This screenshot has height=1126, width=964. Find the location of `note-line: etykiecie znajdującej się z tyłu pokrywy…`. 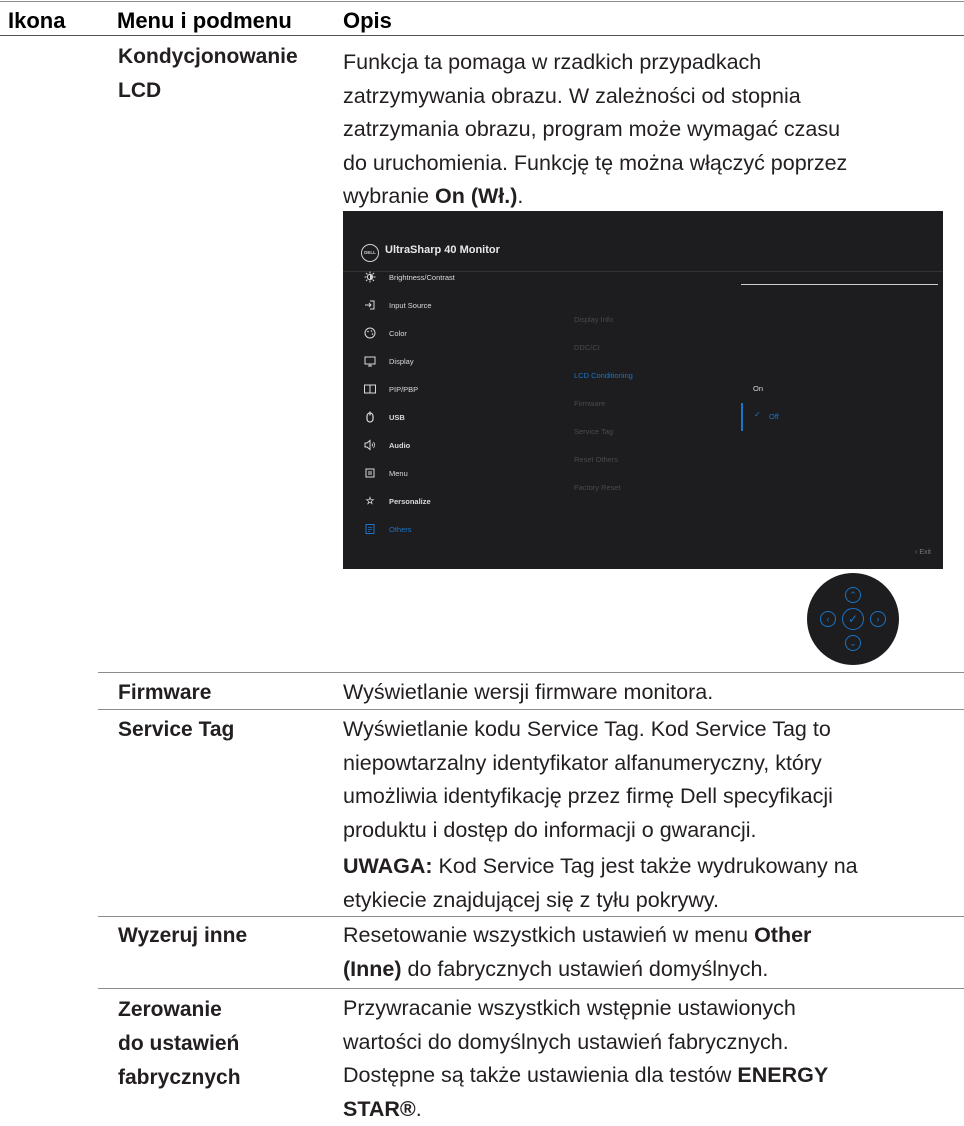

note-line: etykiecie znajdującej się z tyłu pokrywy… is located at coordinates (643, 901).